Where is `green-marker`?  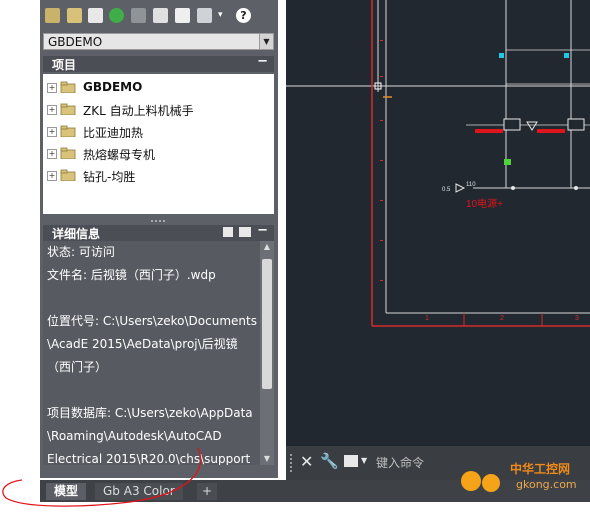 green-marker is located at coordinates (507, 162).